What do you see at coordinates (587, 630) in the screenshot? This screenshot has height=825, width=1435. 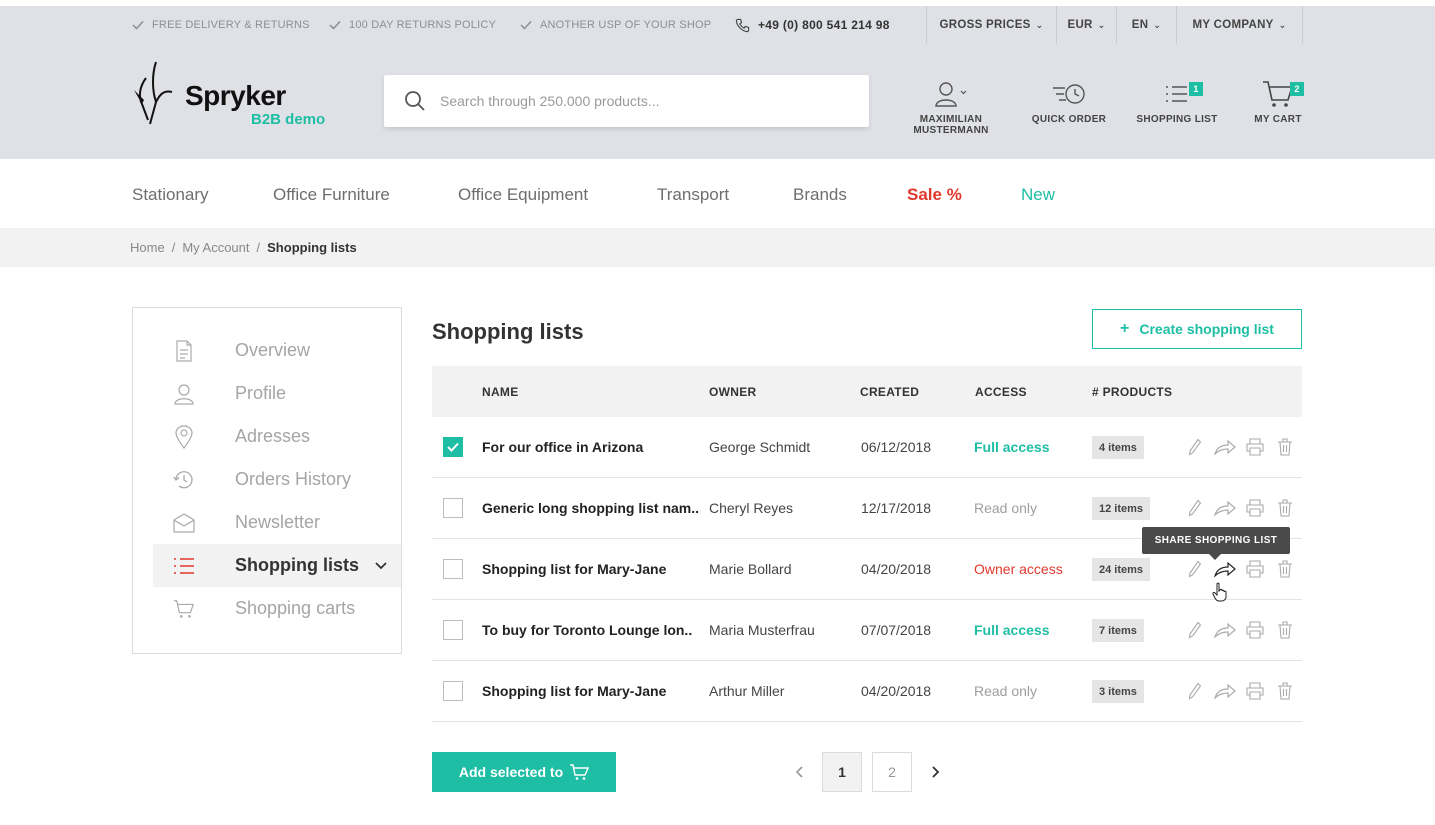 I see `row-name: To buy for Toronto Lounge lon..` at bounding box center [587, 630].